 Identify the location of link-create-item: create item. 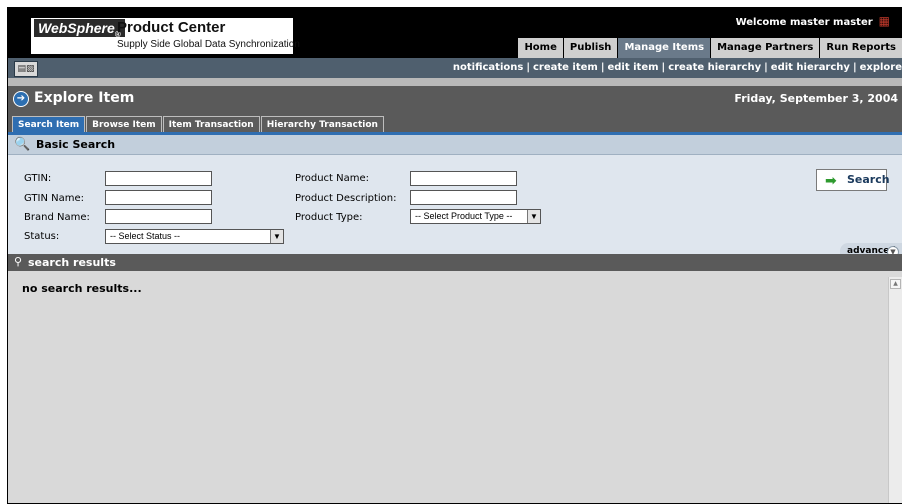
(565, 67).